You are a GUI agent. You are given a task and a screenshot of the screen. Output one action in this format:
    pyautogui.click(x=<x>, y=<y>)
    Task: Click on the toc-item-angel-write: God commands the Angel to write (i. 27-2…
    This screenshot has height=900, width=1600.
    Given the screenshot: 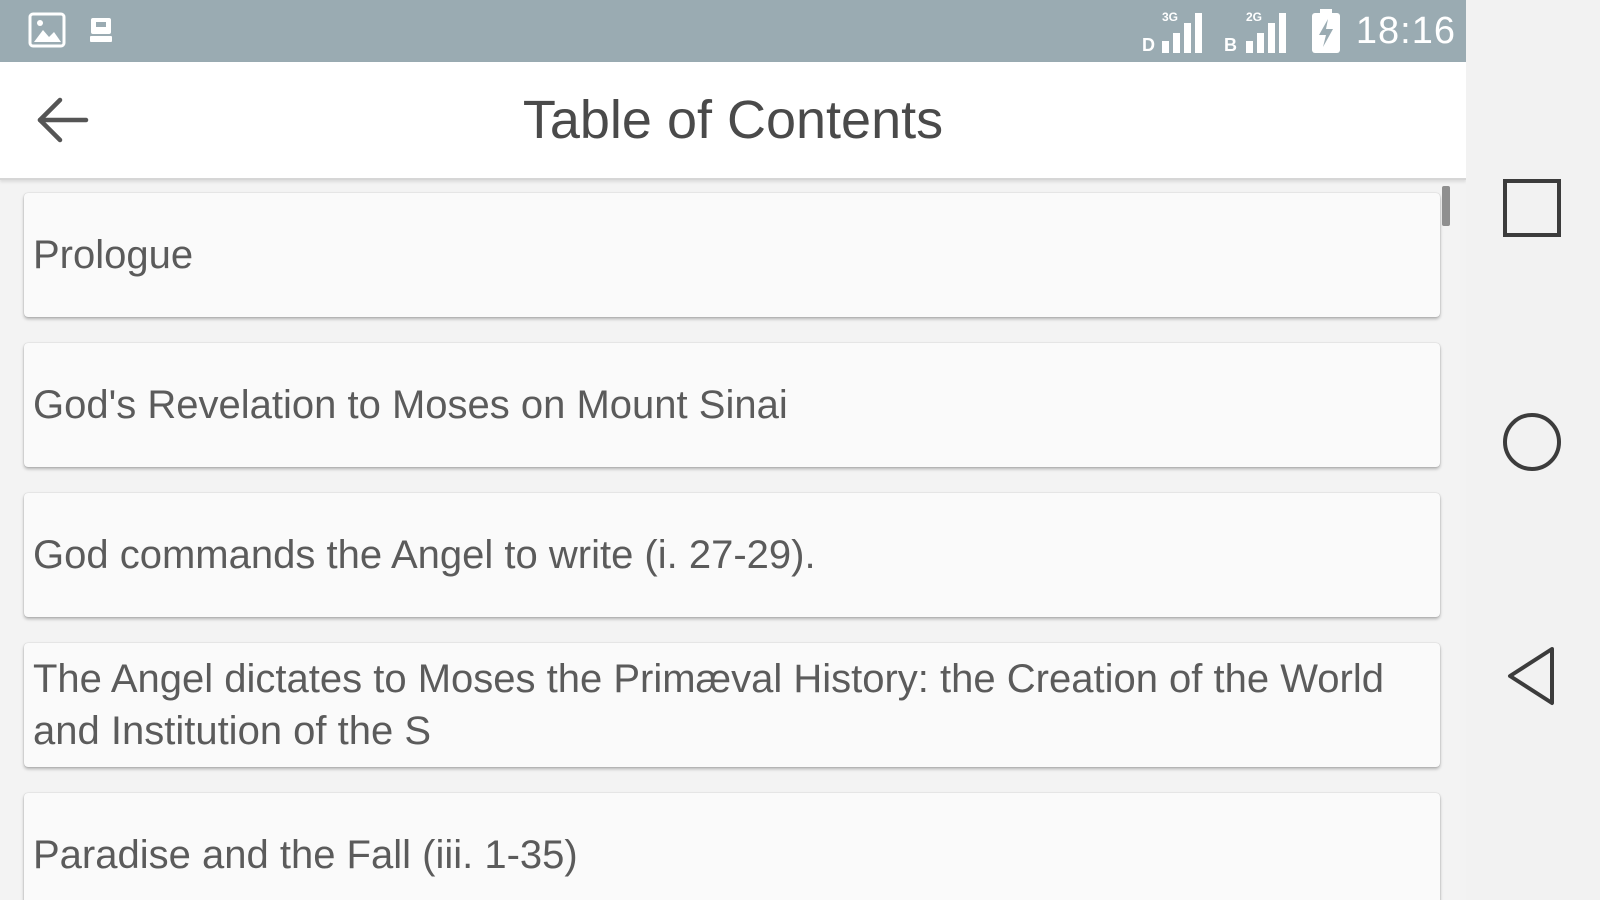 What is the action you would take?
    pyautogui.click(x=732, y=555)
    